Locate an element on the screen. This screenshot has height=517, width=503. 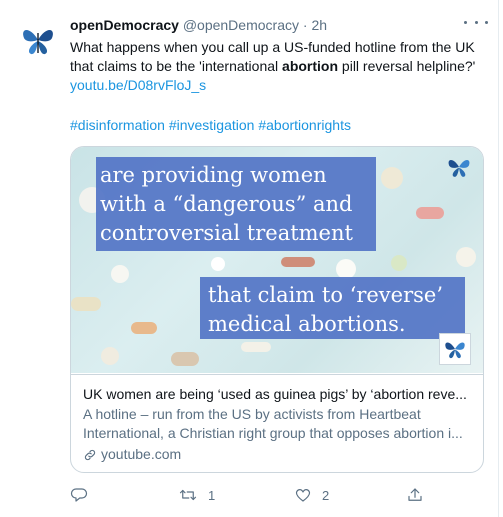
avatar is located at coordinates (38, 40).